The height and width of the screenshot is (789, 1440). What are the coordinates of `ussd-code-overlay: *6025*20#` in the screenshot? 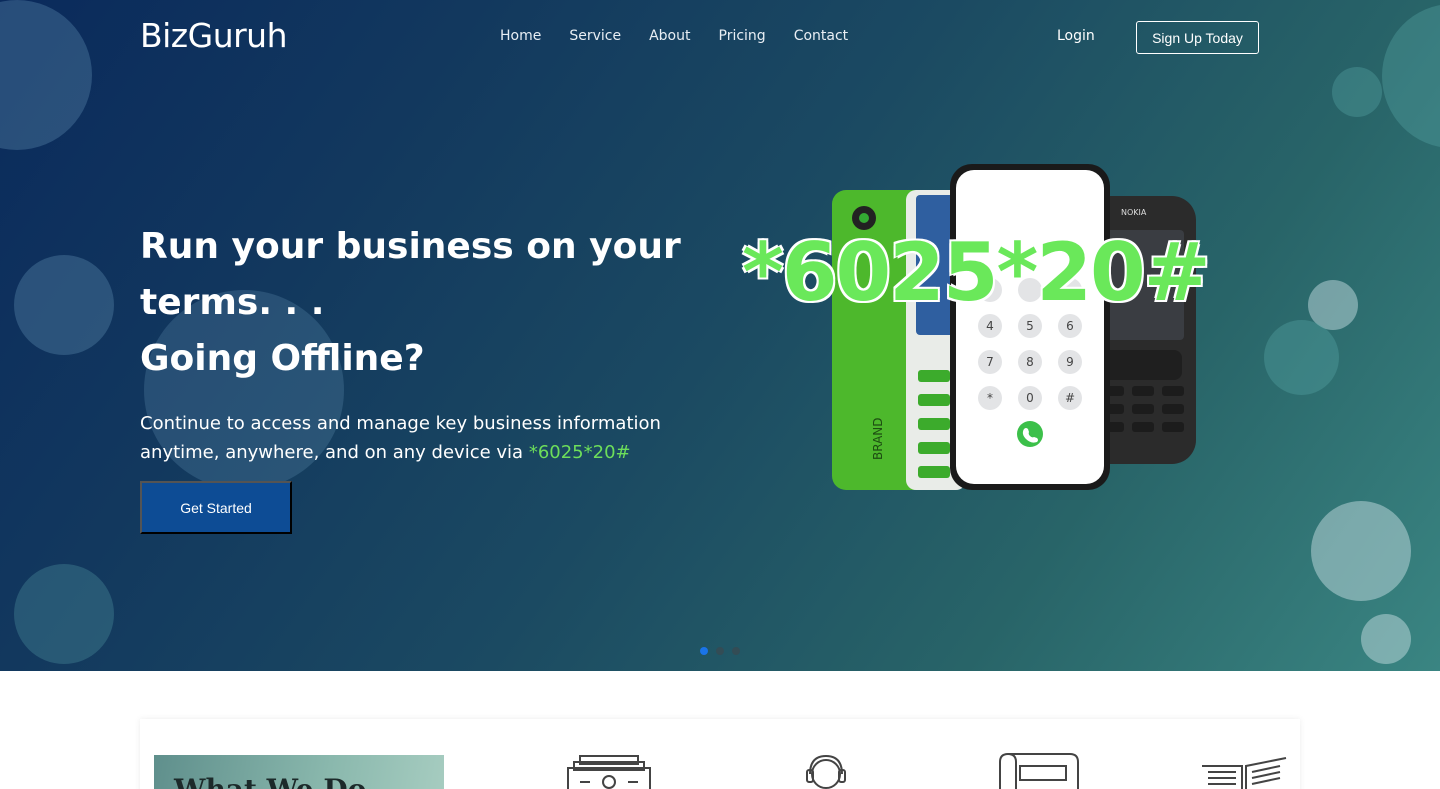 It's located at (976, 272).